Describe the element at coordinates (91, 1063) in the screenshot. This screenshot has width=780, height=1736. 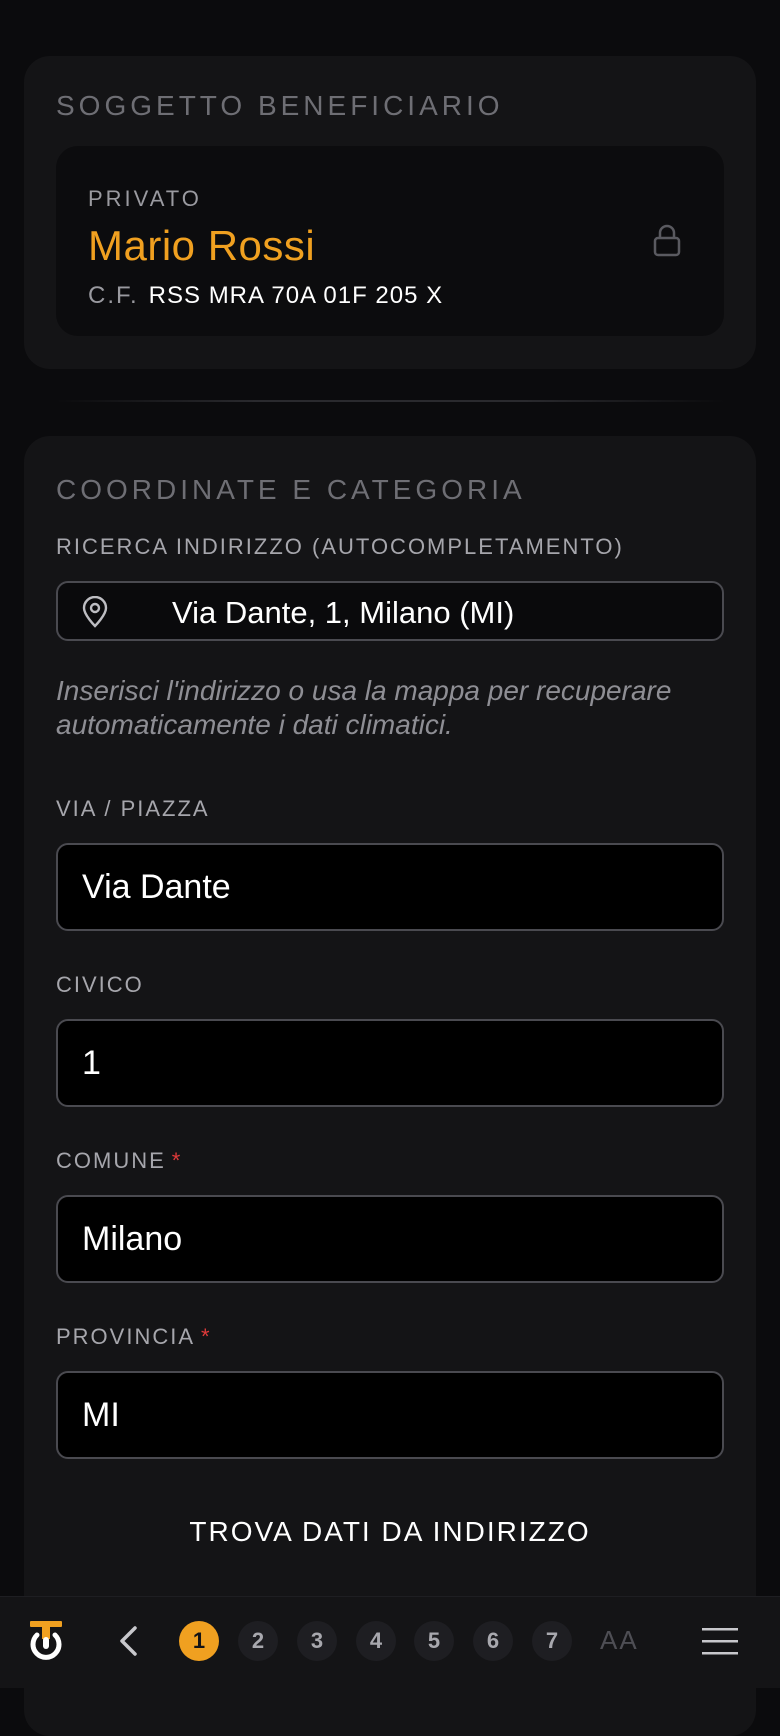
I see `civic-number-value: 1` at that location.